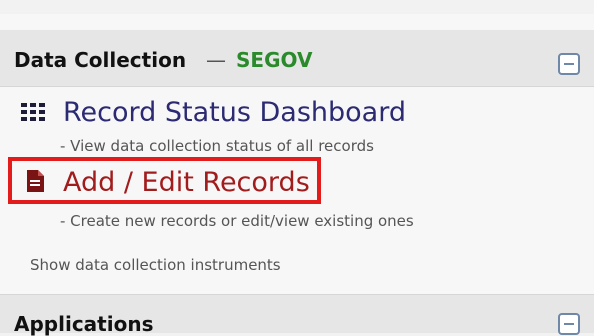 The image size is (594, 336). I want to click on top-strip, so click(297, 7).